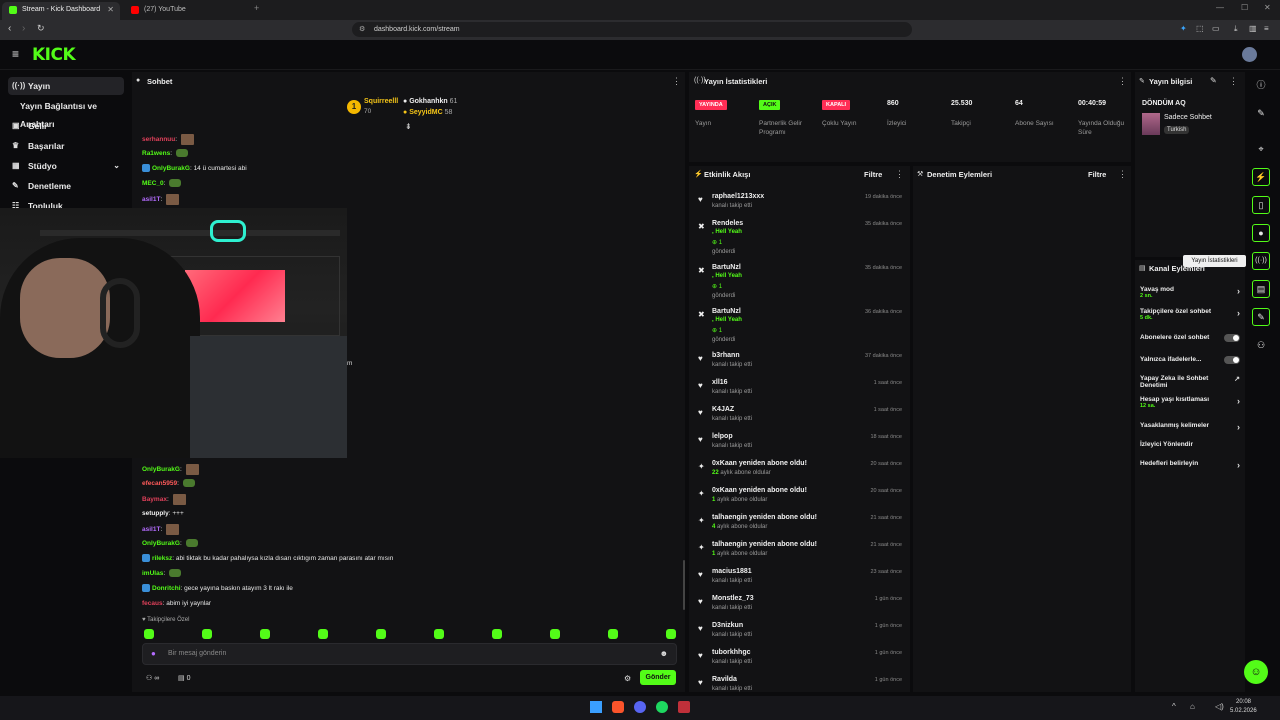 Image resolution: width=1280 pixels, height=720 pixels. Describe the element at coordinates (1192, 706) in the screenshot. I see `network-icon: ⌂` at that location.